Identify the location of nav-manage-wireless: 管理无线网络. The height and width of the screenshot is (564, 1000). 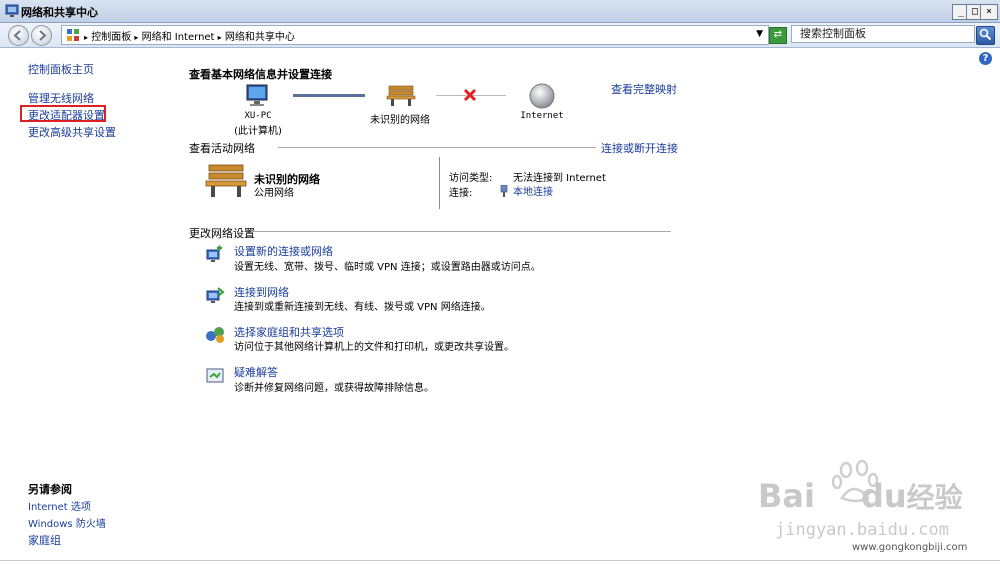
(61, 98).